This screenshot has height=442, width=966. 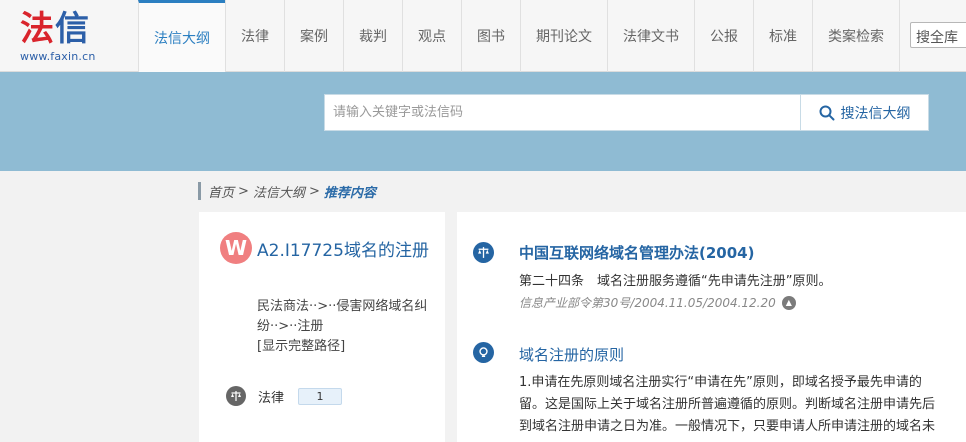 What do you see at coordinates (313, 36) in the screenshot?
I see `nav-item-cases: 案例` at bounding box center [313, 36].